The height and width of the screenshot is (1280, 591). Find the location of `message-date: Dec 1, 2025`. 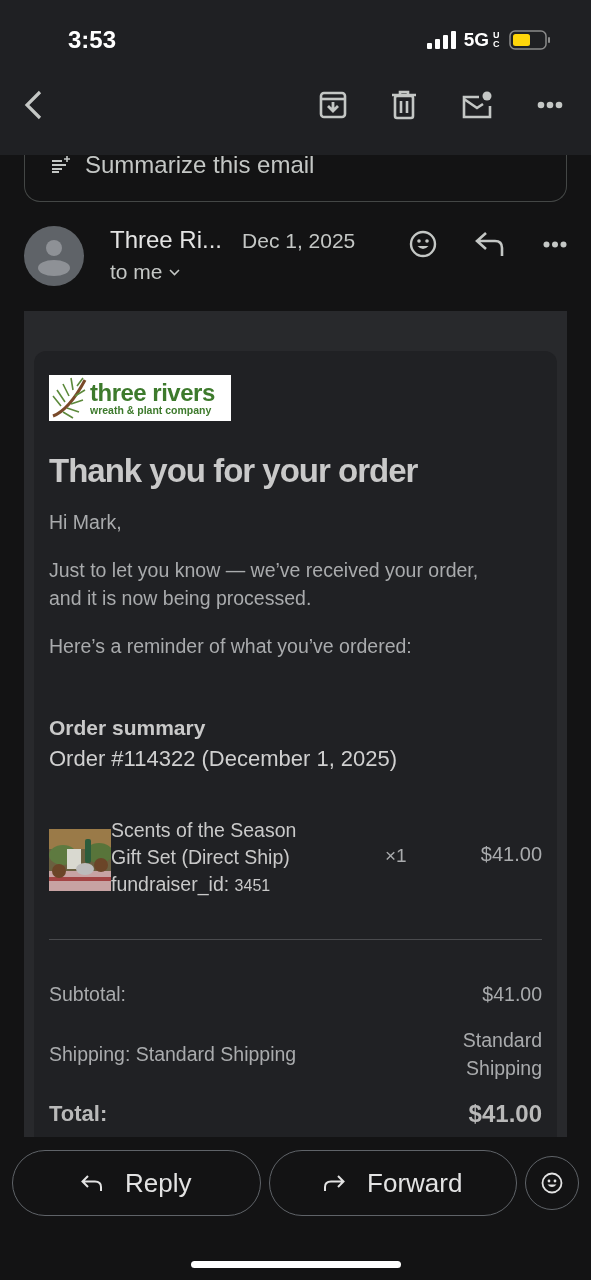

message-date: Dec 1, 2025 is located at coordinates (299, 241).